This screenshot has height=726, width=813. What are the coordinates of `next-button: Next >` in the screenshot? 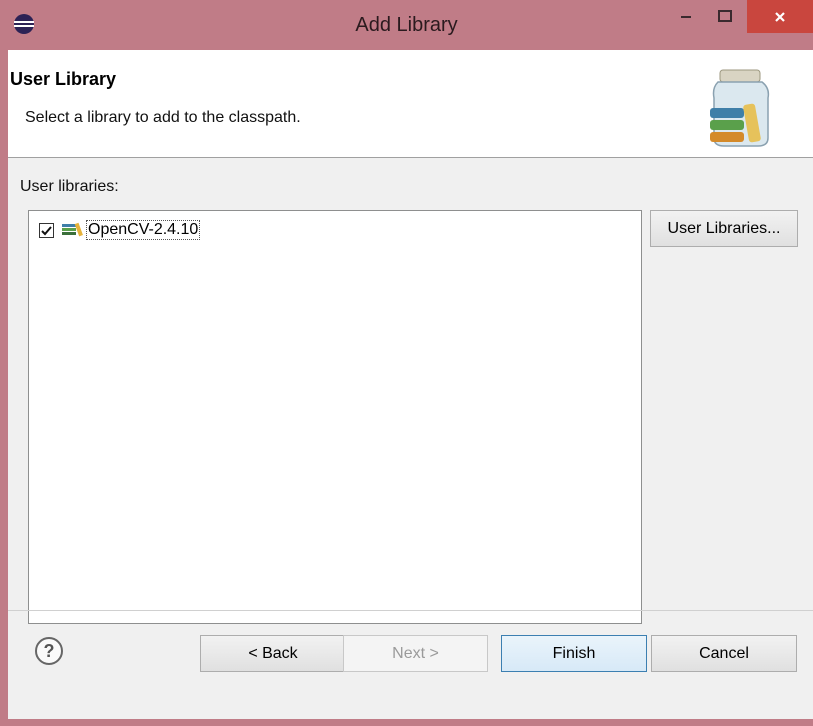 It's located at (415, 653).